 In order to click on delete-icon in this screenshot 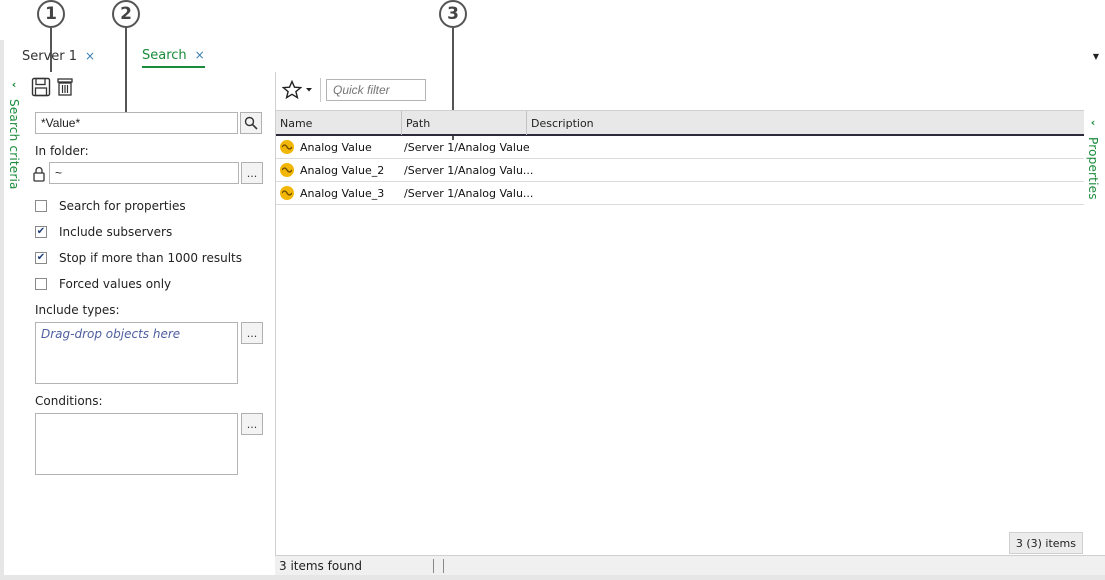, I will do `click(65, 87)`.